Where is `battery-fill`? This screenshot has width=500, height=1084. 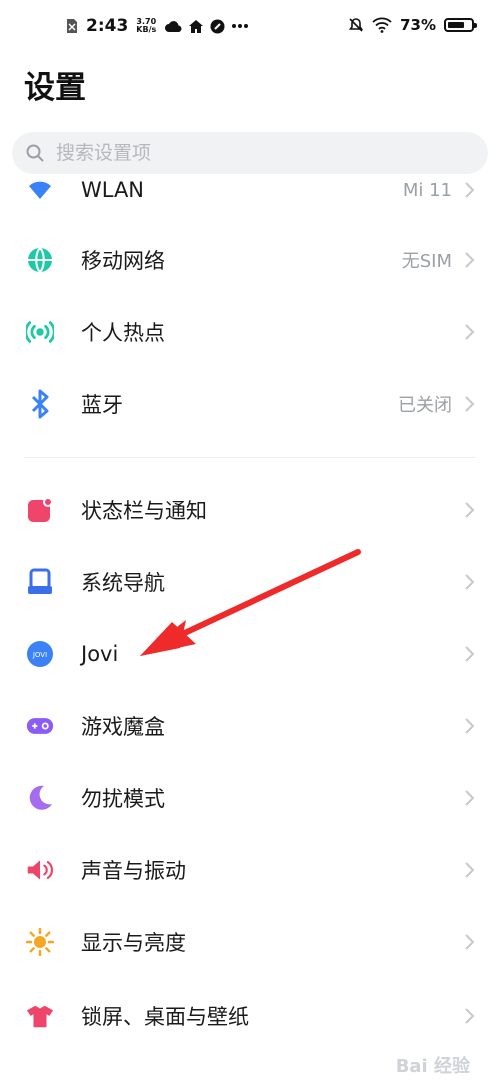
battery-fill is located at coordinates (456, 25).